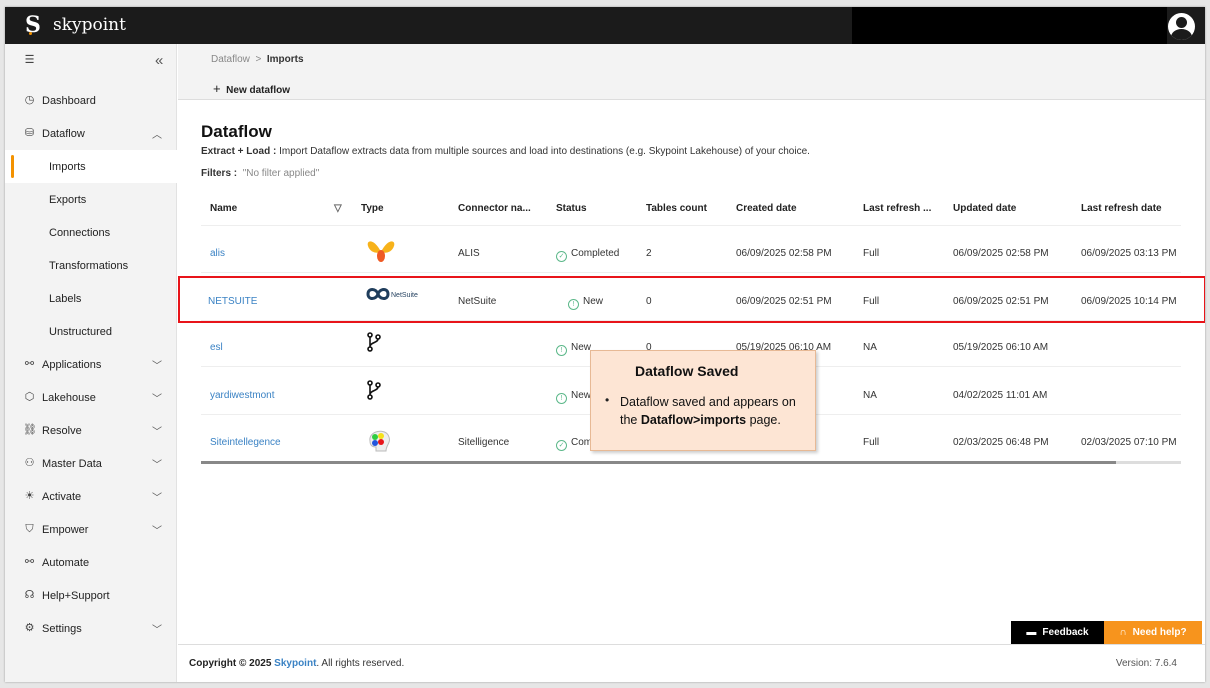 The image size is (1210, 688). Describe the element at coordinates (29, 60) in the screenshot. I see `hamburger-icon: ☰` at that location.